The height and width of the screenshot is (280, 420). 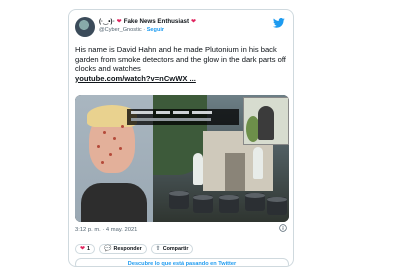 I want to click on author-handle-line: @Cyber_Gnostic · Seguir, so click(x=131, y=30).